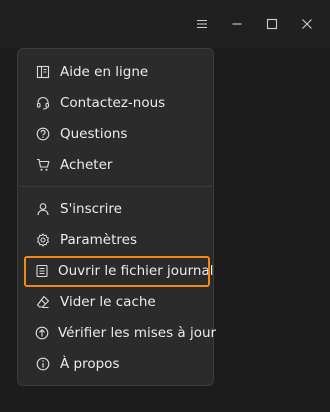 The image size is (330, 412). I want to click on menu-item-contact-us: Contactez-nous, so click(116, 103).